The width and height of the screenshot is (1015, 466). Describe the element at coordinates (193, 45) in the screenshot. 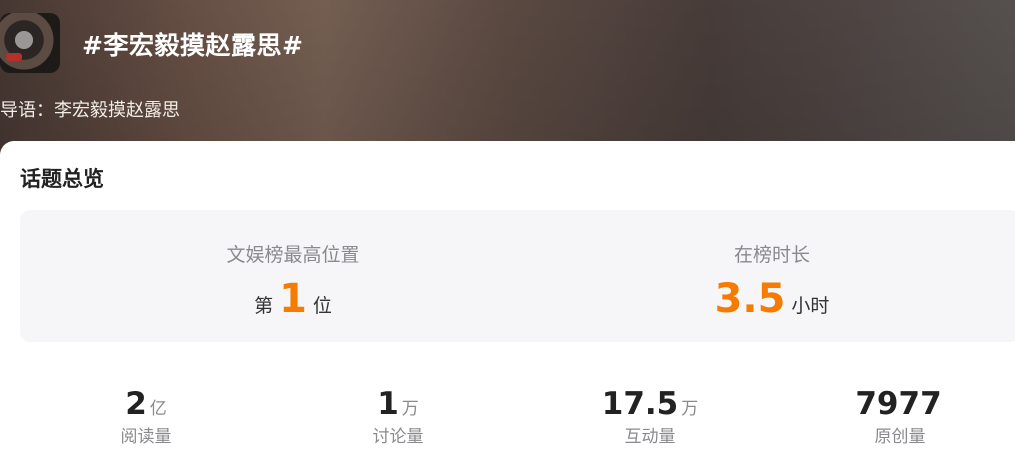

I see `topic-title: #李宏毅摸赵露思#` at that location.